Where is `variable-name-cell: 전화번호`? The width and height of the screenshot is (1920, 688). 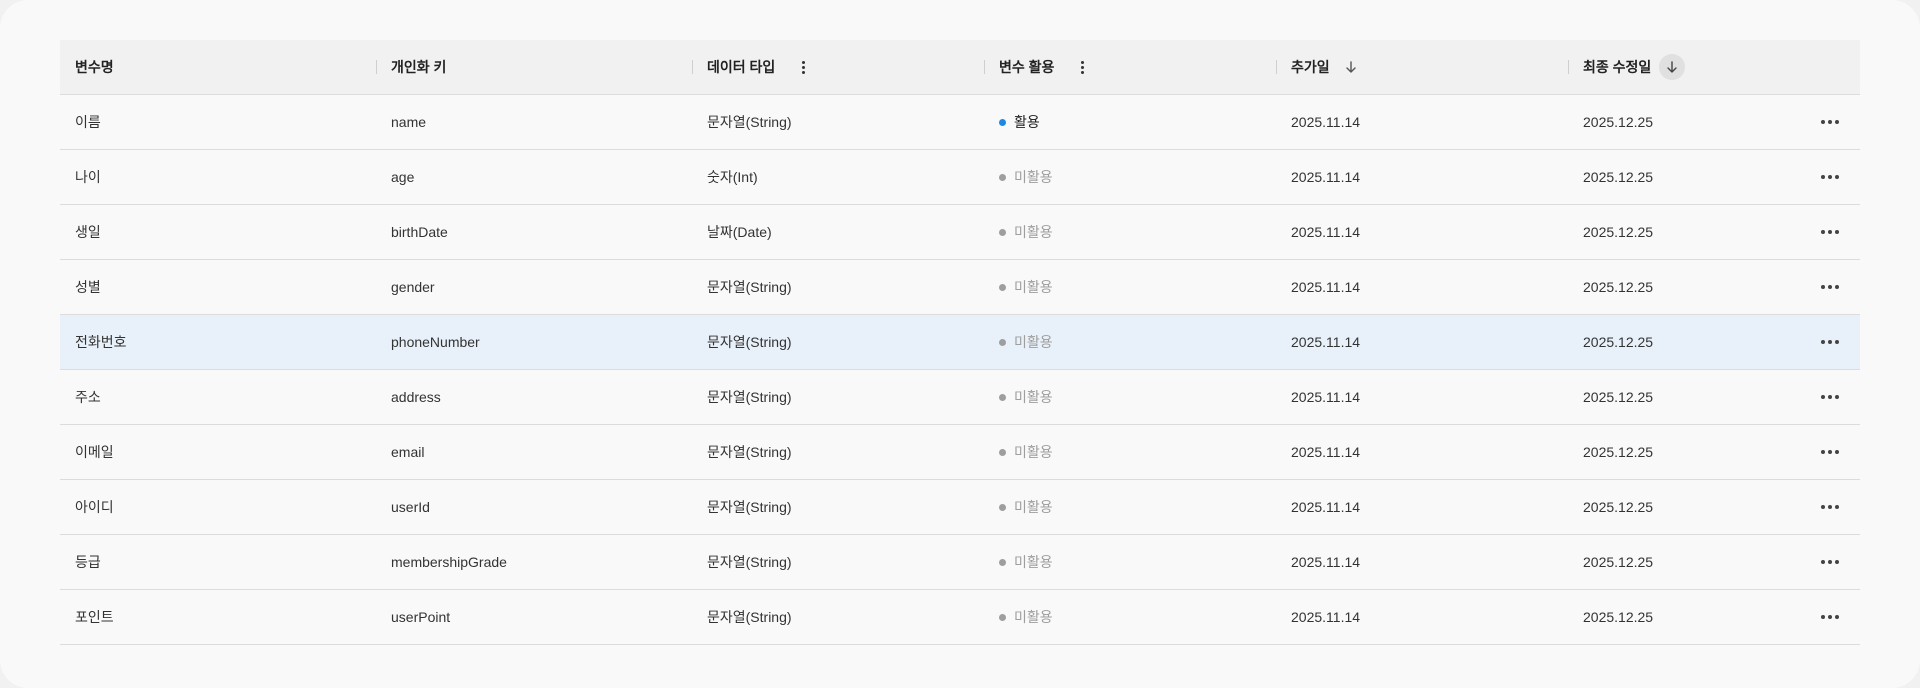
variable-name-cell: 전화번호 is located at coordinates (101, 342).